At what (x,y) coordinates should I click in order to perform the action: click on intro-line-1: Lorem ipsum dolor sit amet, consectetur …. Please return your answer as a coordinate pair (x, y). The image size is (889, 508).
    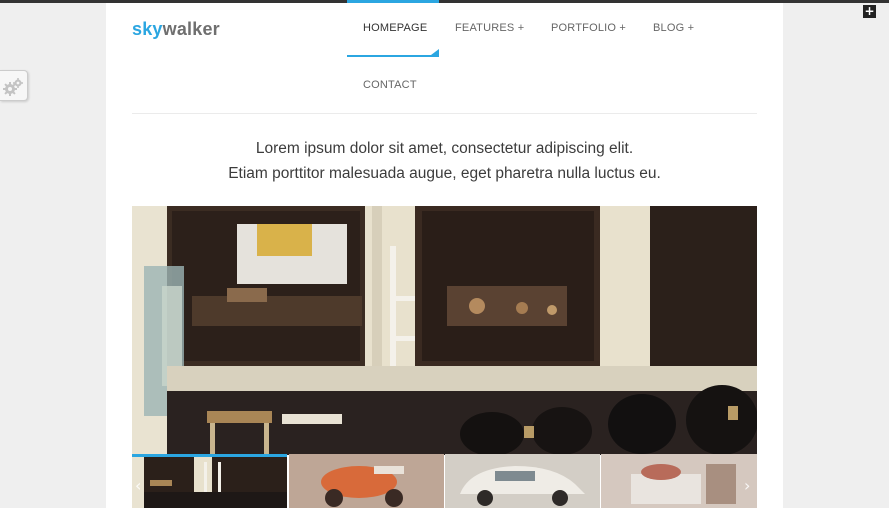
    Looking at the image, I should click on (444, 148).